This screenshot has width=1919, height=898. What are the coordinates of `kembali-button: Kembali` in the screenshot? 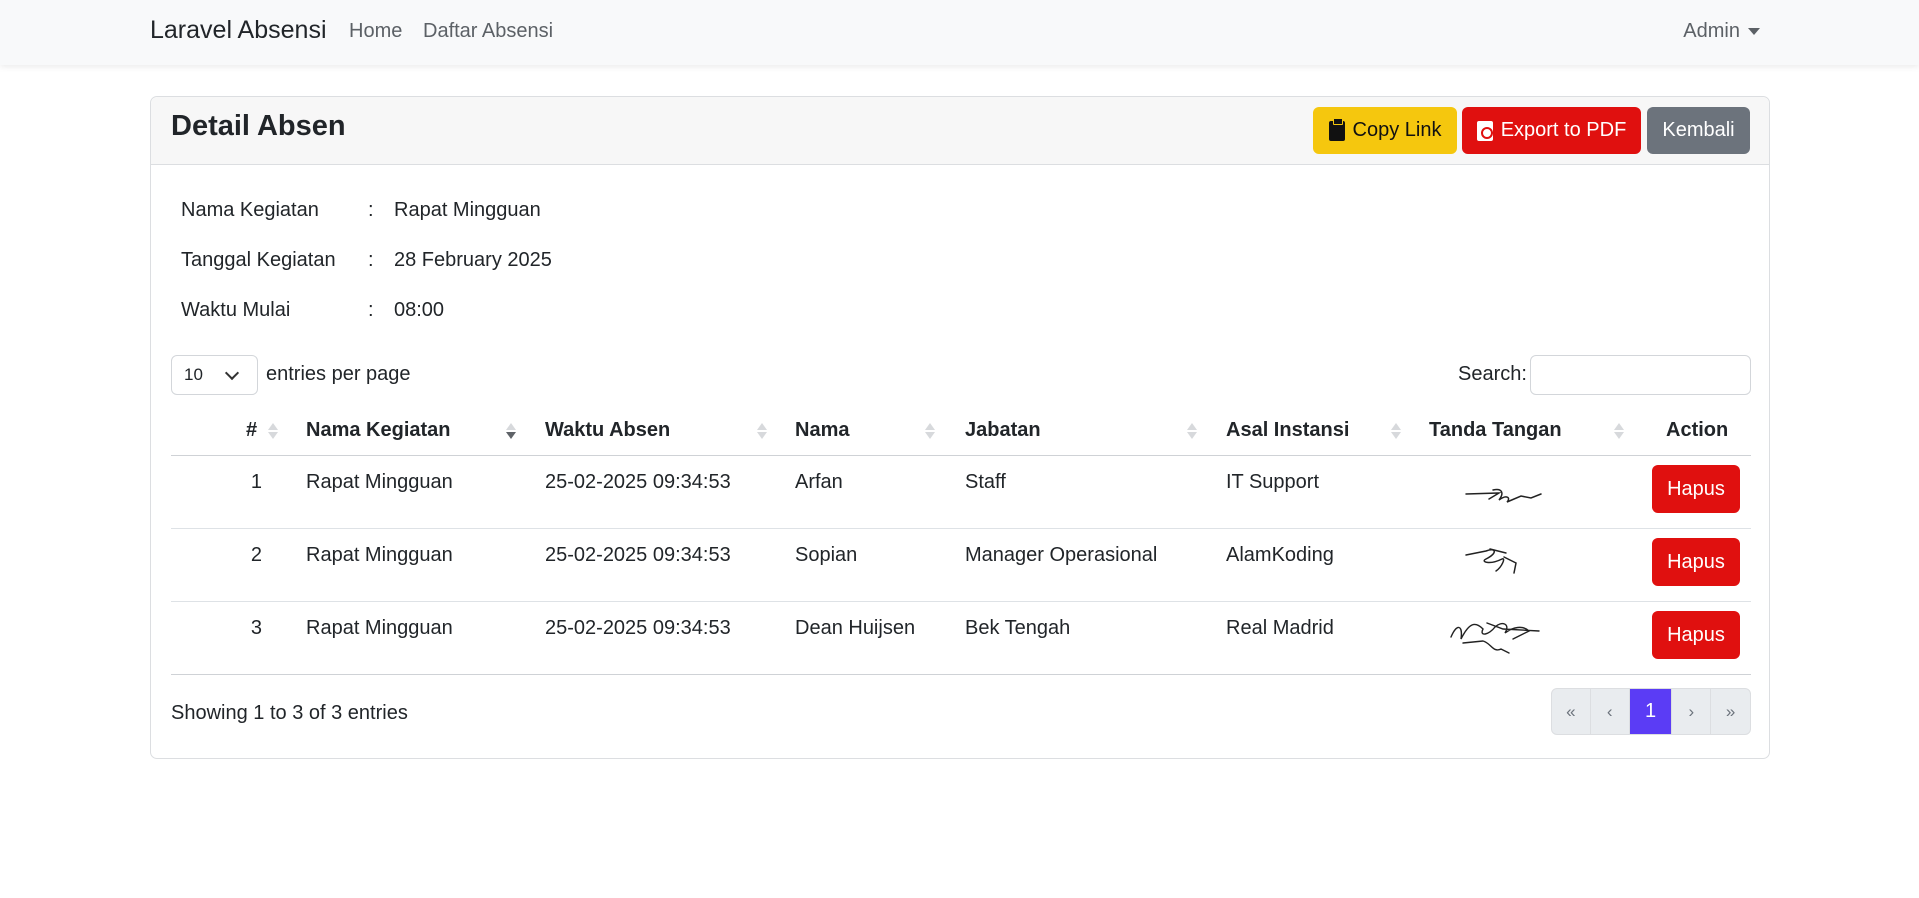 It's located at (1698, 130).